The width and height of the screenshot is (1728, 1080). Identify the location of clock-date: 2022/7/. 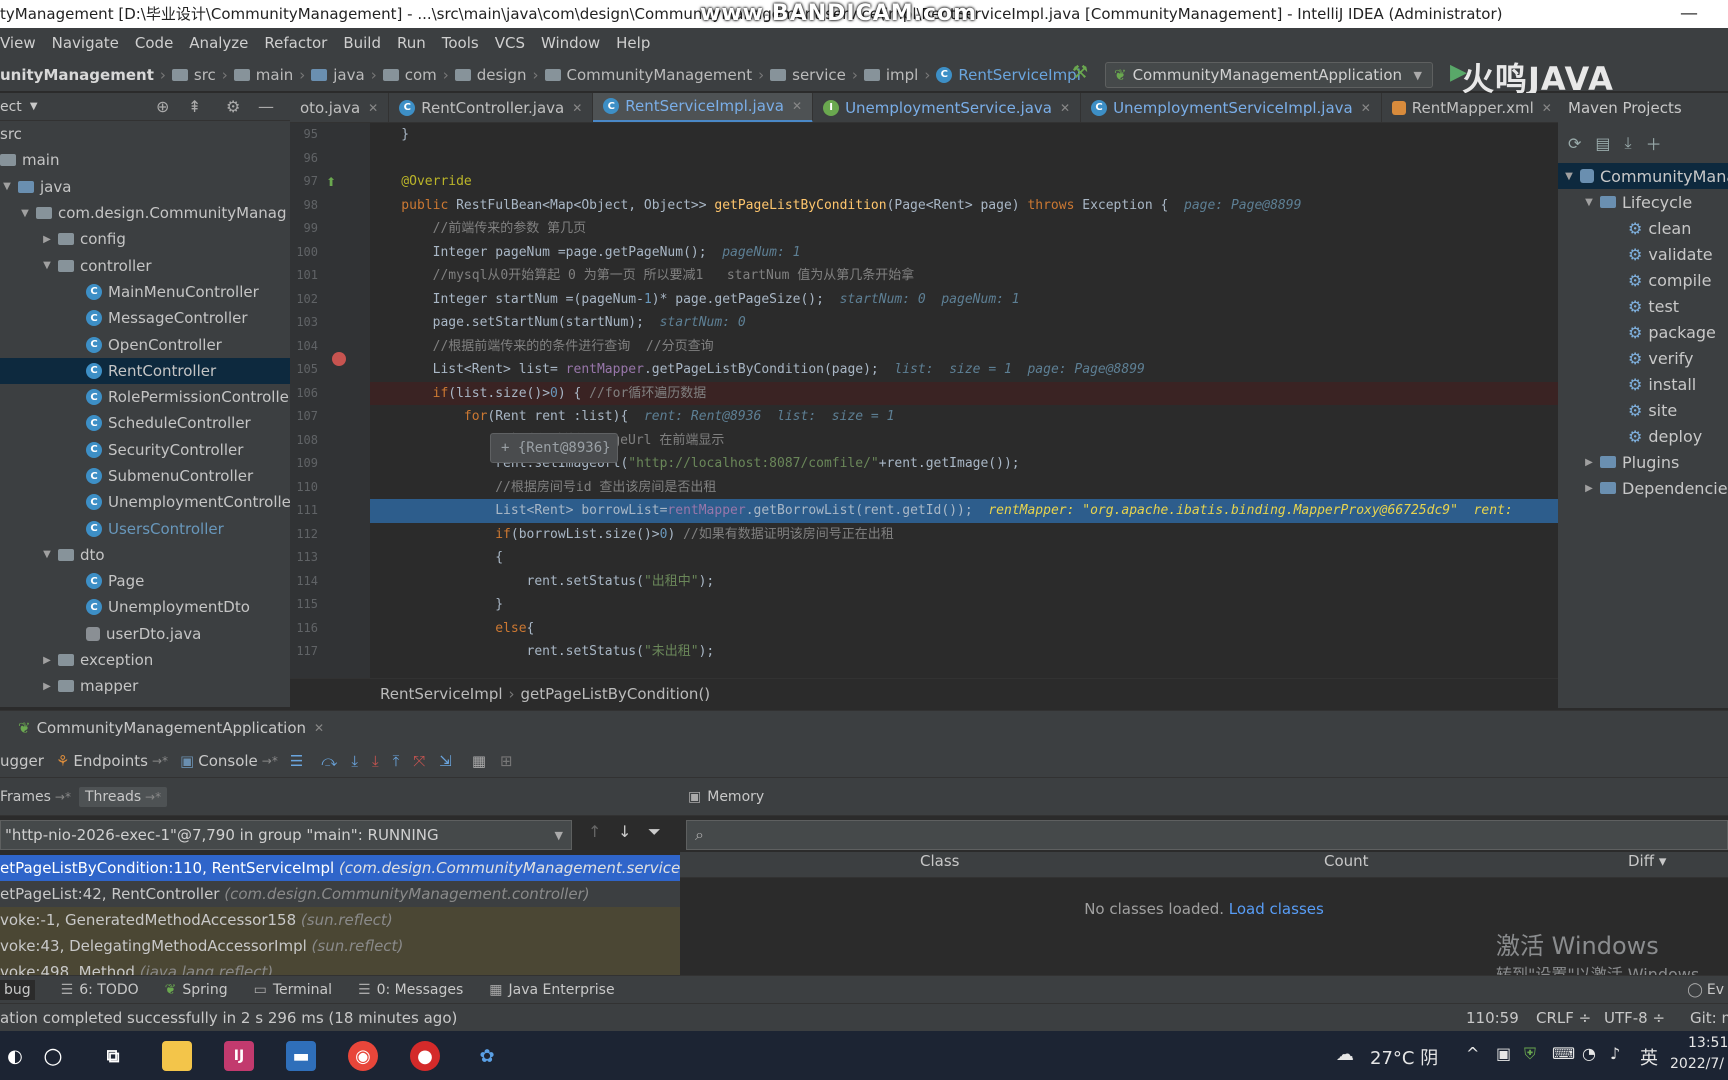
(1697, 1064).